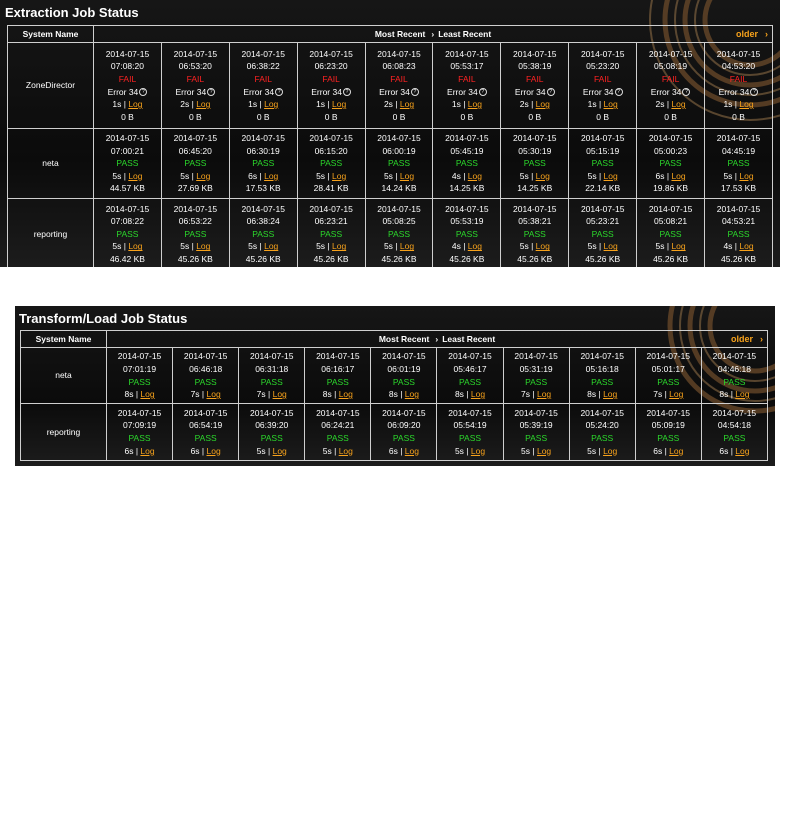  I want to click on system-name-cell: reporting, so click(50, 232).